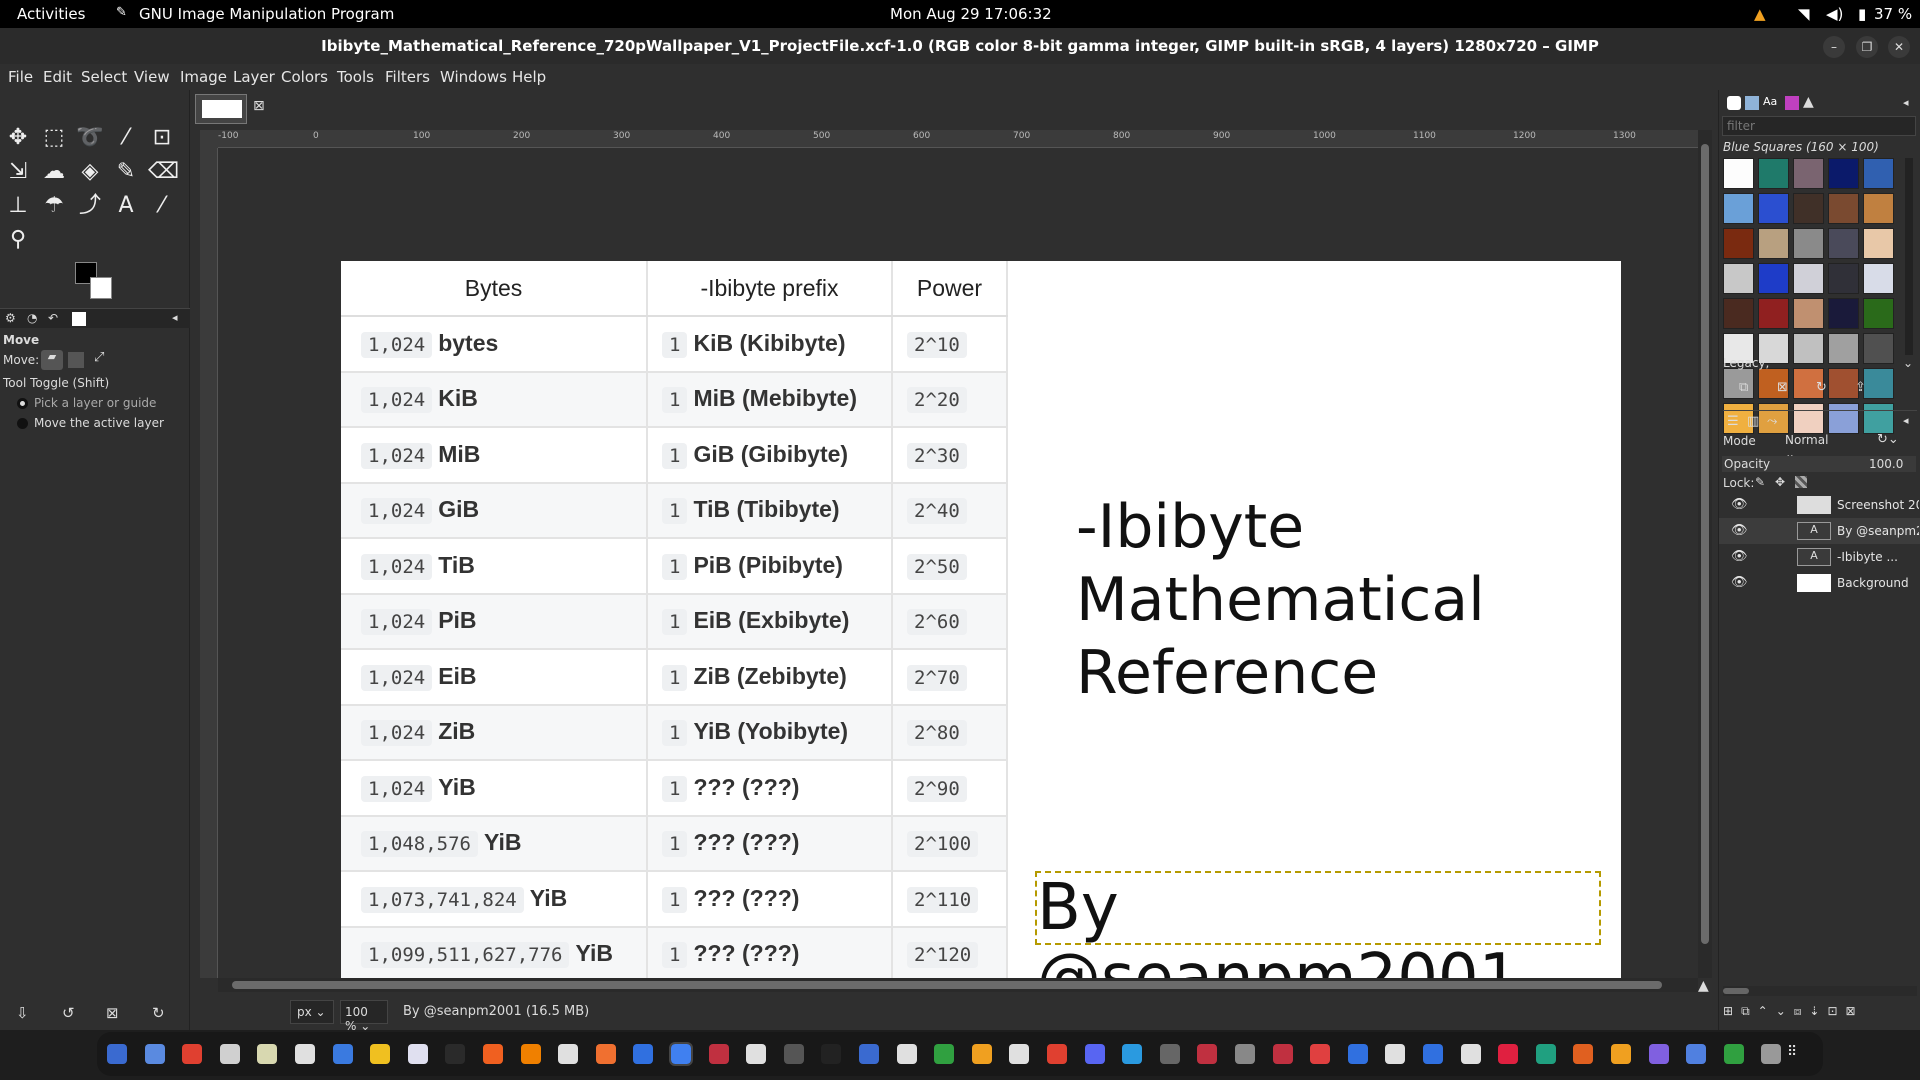 The height and width of the screenshot is (1080, 1920). Describe the element at coordinates (22, 403) in the screenshot. I see `pick-layer-radio` at that location.